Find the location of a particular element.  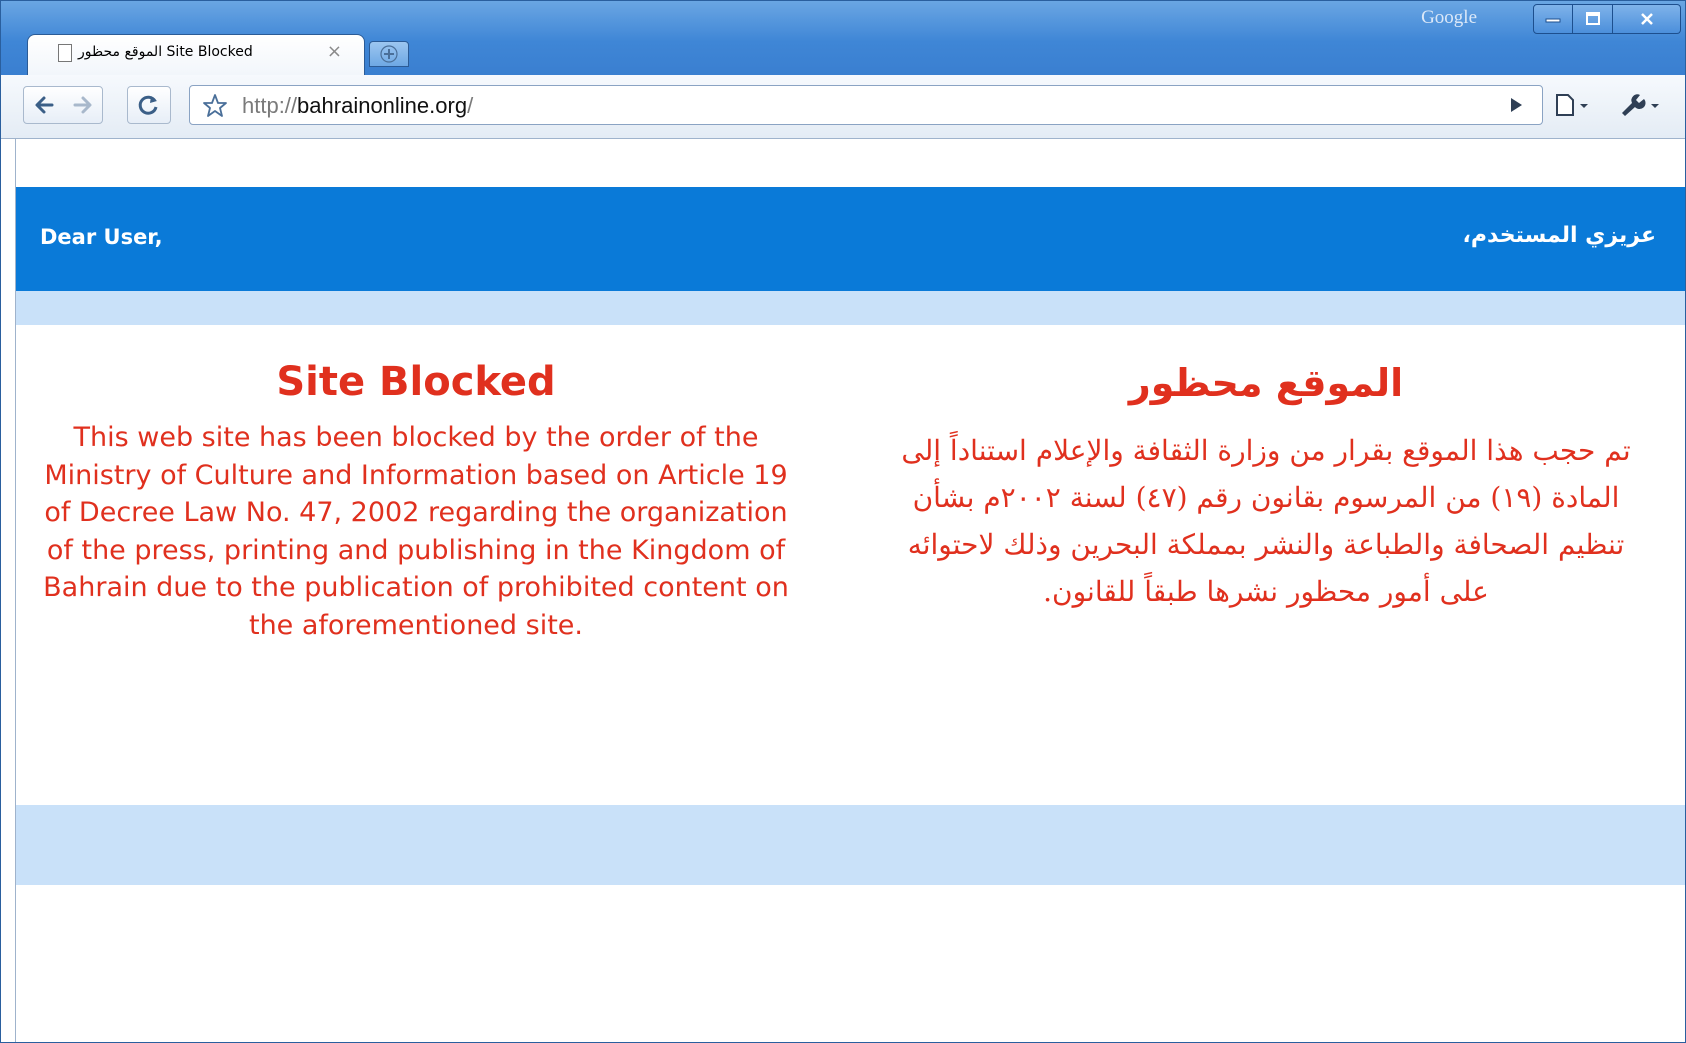

close-window-button is located at coordinates (1647, 19).